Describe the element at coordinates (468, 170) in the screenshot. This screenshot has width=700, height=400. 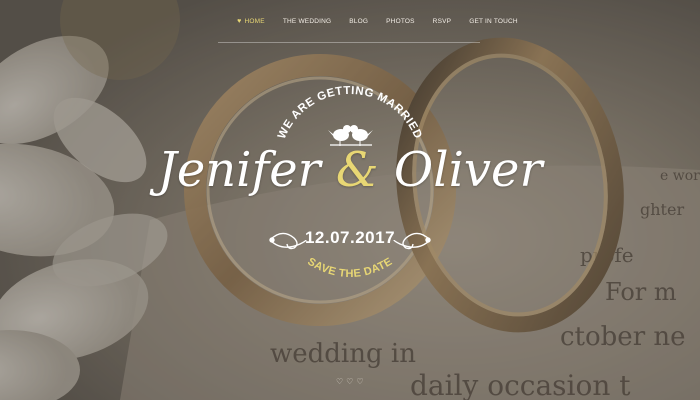
I see `groom-name: Oliver` at that location.